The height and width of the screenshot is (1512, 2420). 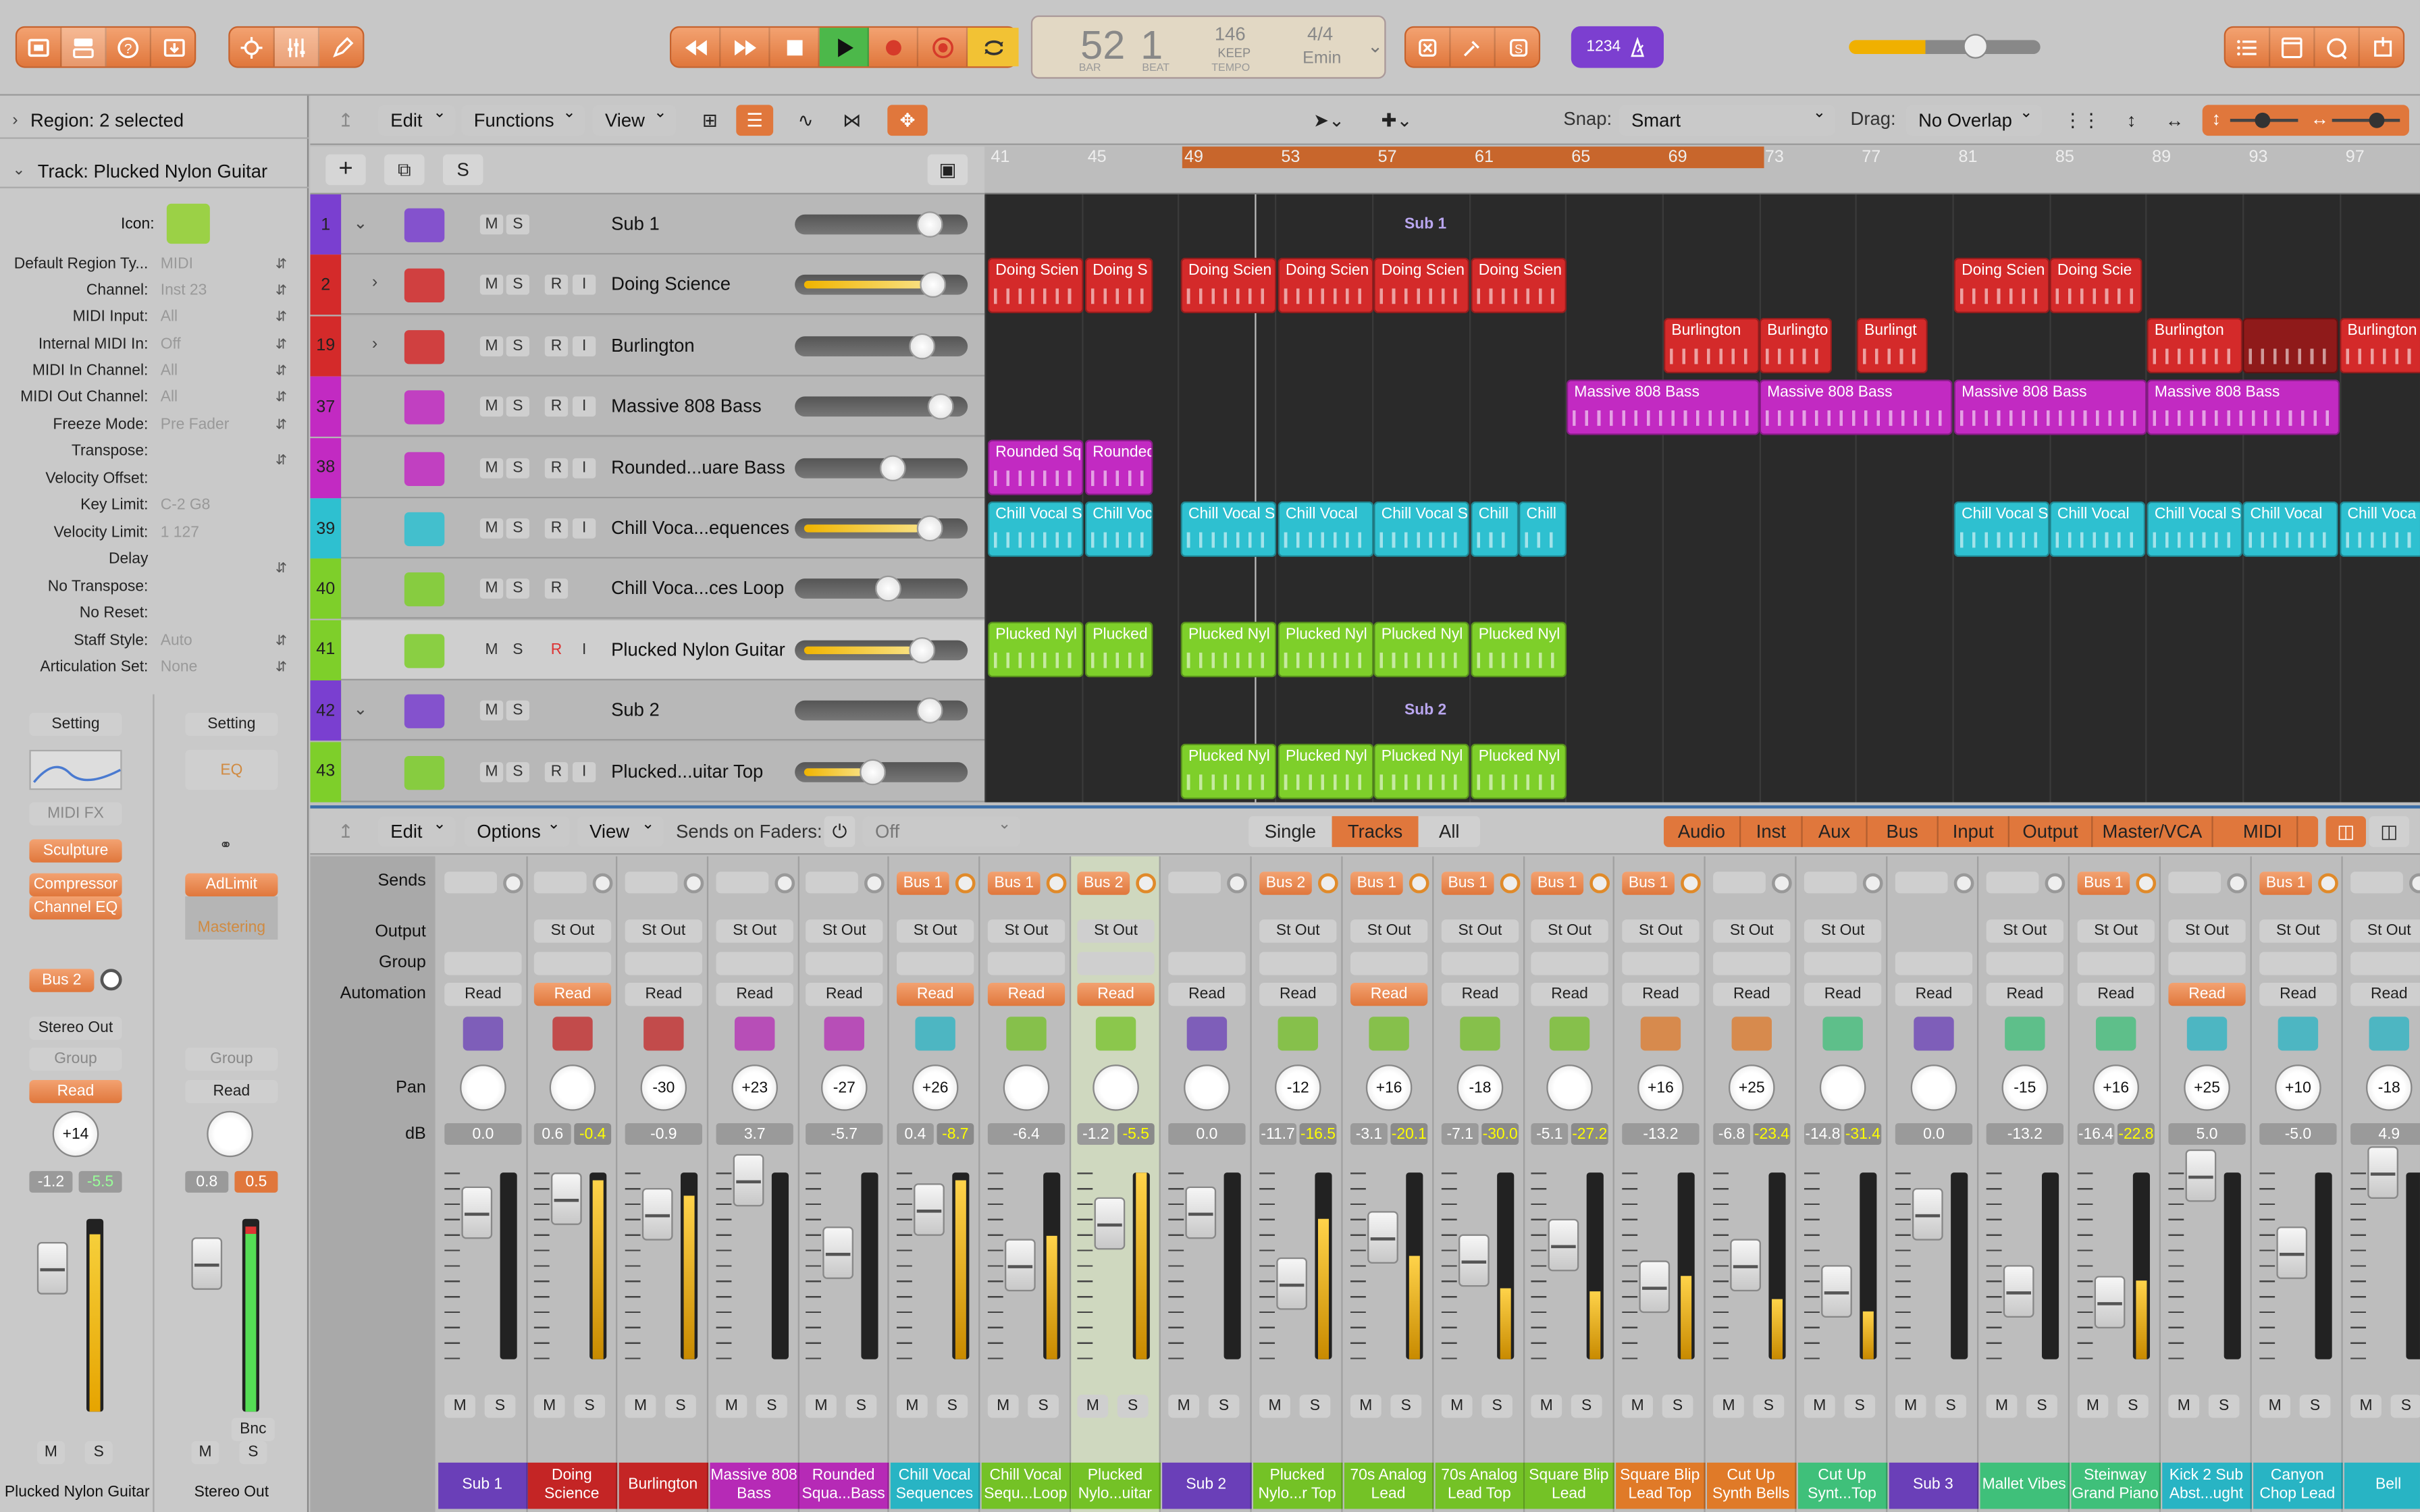 What do you see at coordinates (1460, 1134) in the screenshot?
I see `volume-readout: -7.1` at bounding box center [1460, 1134].